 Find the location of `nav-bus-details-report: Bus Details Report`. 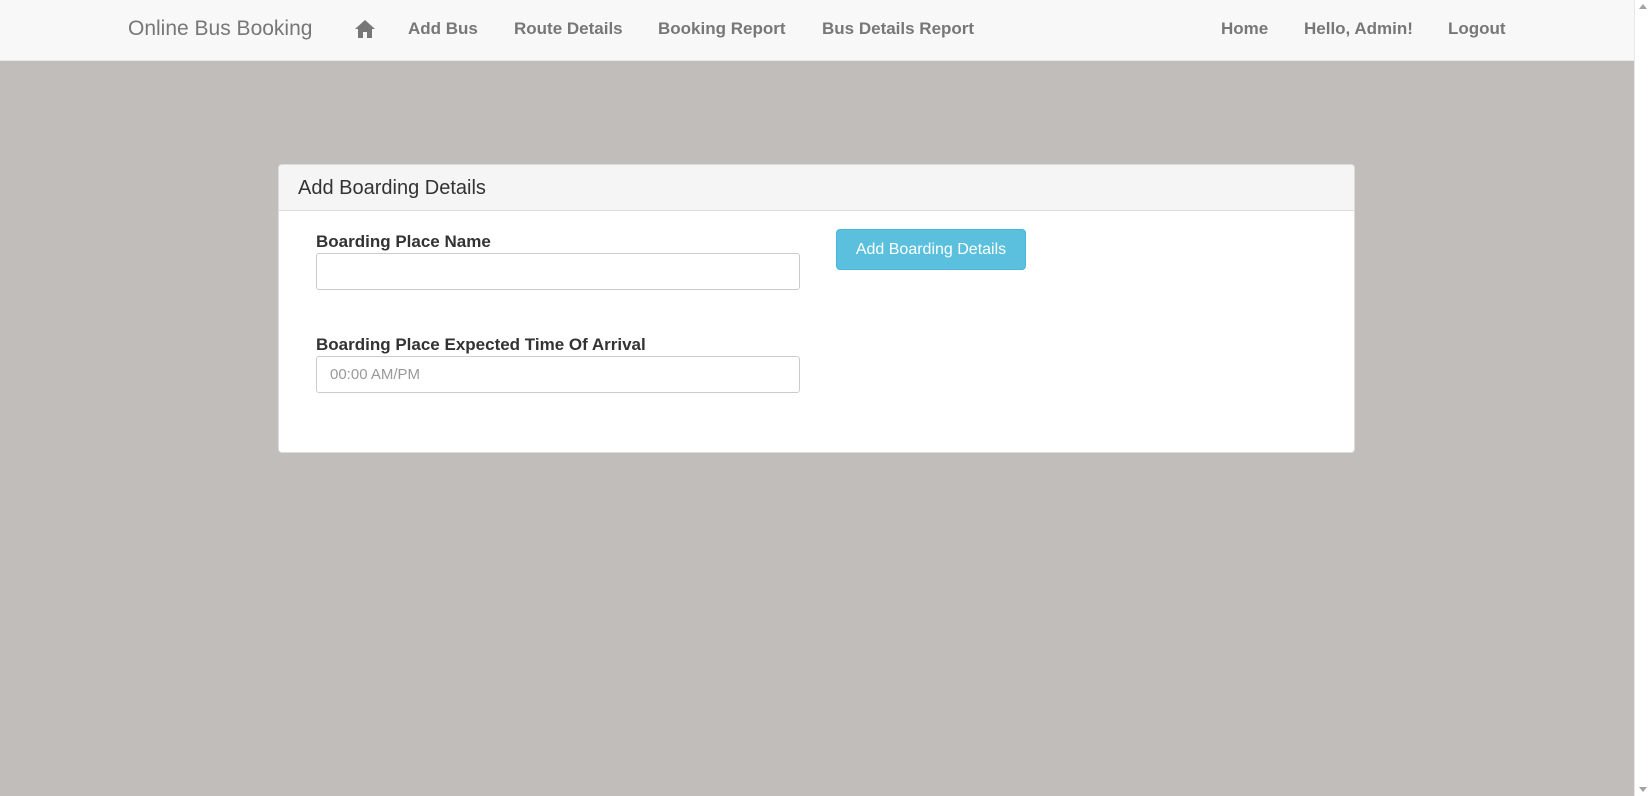

nav-bus-details-report: Bus Details Report is located at coordinates (898, 29).